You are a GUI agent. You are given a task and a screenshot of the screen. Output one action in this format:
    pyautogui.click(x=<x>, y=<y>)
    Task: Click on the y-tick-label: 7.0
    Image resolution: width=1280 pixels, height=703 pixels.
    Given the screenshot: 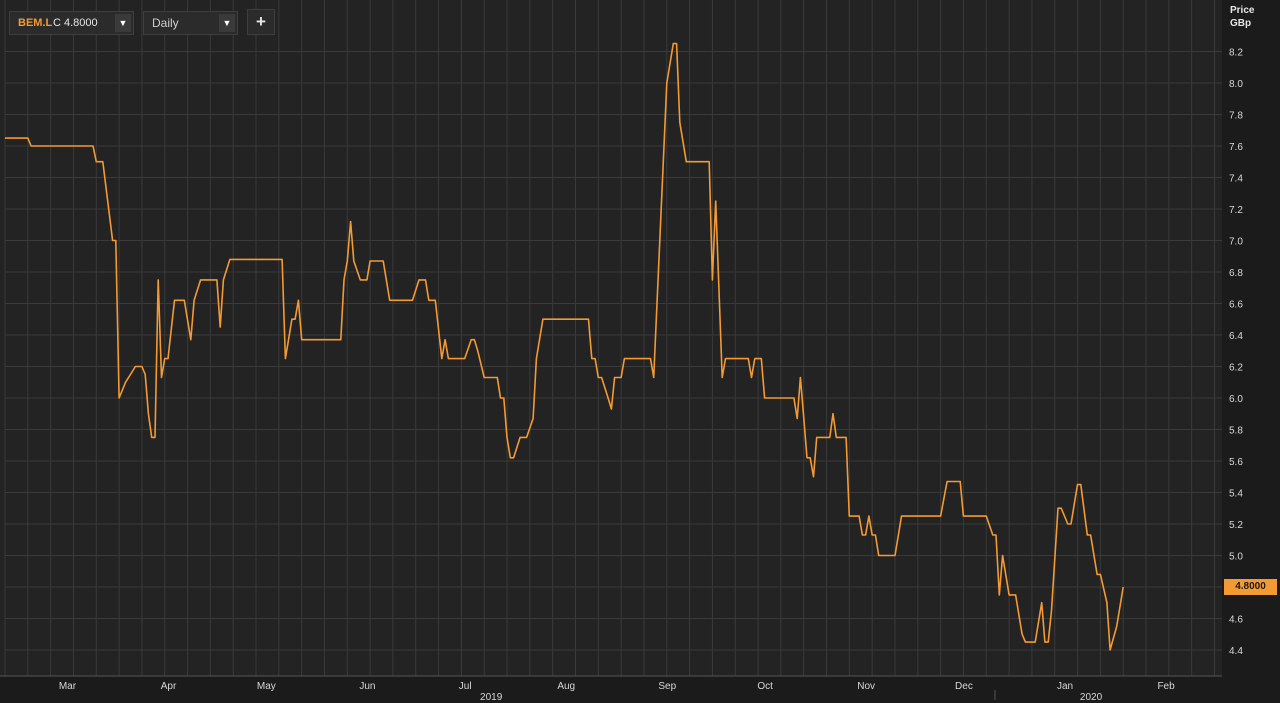 What is the action you would take?
    pyautogui.click(x=1236, y=242)
    